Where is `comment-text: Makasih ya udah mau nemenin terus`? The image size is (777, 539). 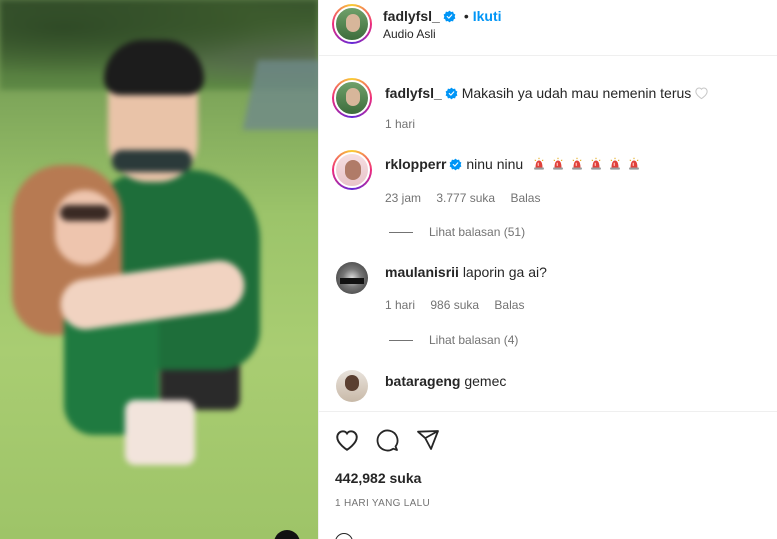
comment-text: Makasih ya udah mau nemenin terus is located at coordinates (576, 93).